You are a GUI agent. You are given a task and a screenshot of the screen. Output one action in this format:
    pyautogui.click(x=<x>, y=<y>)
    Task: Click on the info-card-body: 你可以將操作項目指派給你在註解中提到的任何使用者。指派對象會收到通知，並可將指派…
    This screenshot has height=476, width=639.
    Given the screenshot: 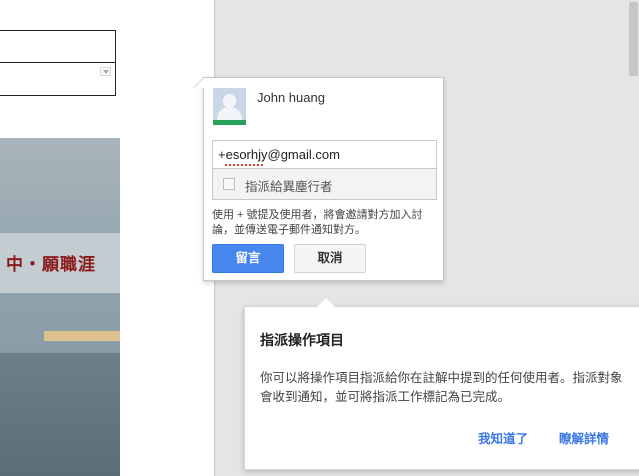 What is the action you would take?
    pyautogui.click(x=441, y=387)
    